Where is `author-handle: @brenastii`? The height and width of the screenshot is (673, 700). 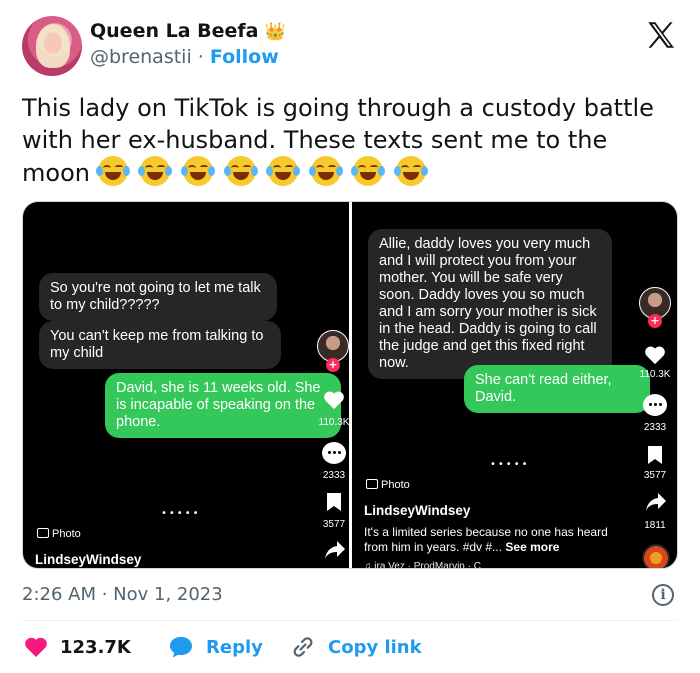
author-handle: @brenastii is located at coordinates (141, 57).